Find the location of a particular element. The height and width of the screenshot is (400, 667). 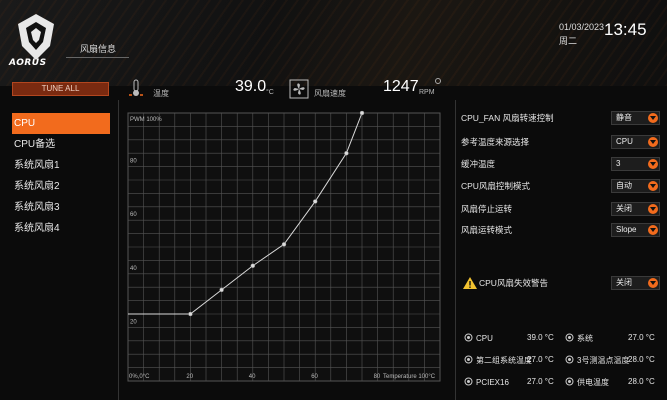

setting-label: CPU风扇控制模式 is located at coordinates (495, 186).